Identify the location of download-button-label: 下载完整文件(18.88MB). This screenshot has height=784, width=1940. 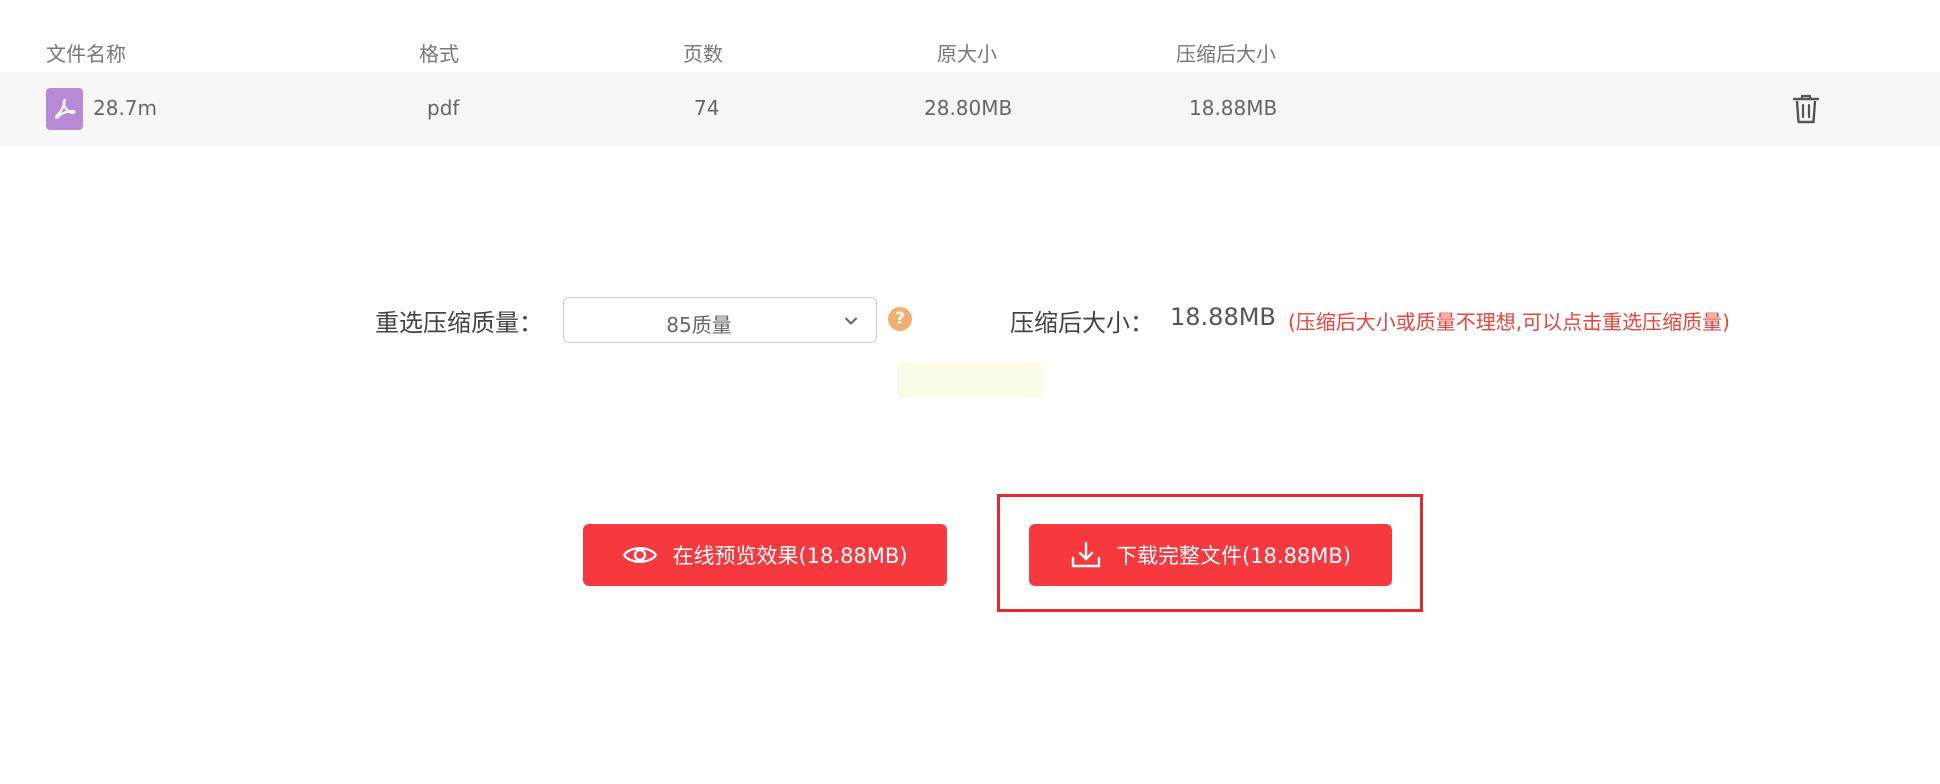
(1233, 556).